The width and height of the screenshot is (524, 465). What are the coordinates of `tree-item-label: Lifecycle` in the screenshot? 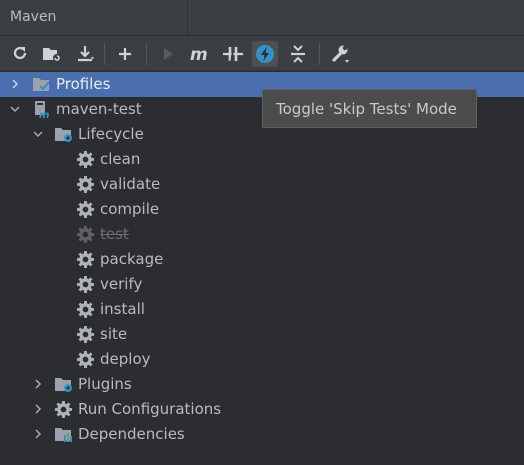 It's located at (111, 134).